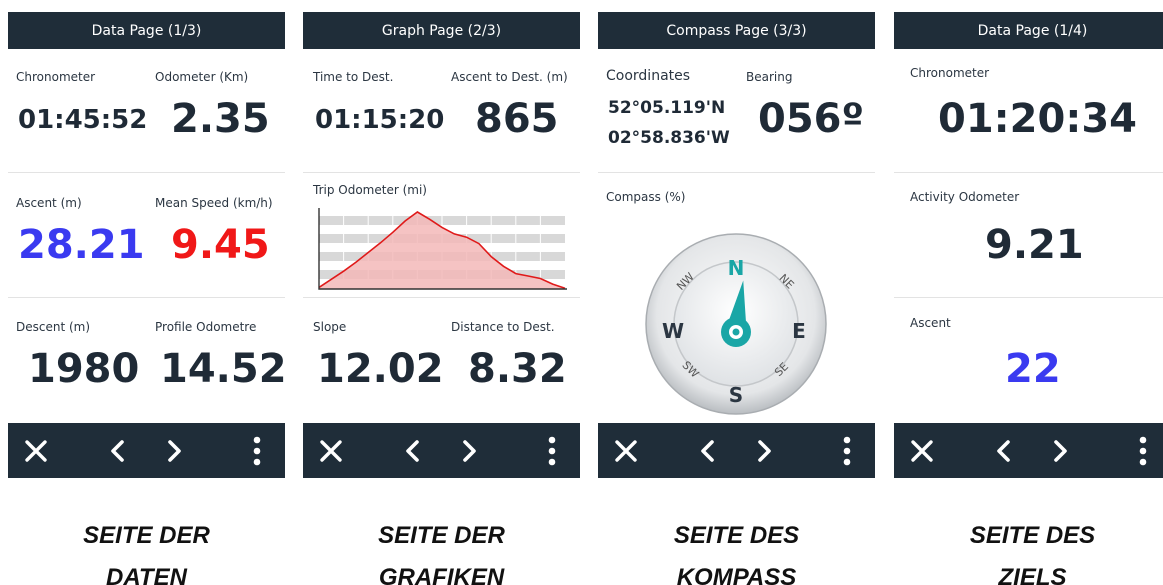 Image resolution: width=1163 pixels, height=585 pixels. Describe the element at coordinates (1028, 30) in the screenshot. I see `page-title: Data Page (1/4)` at that location.